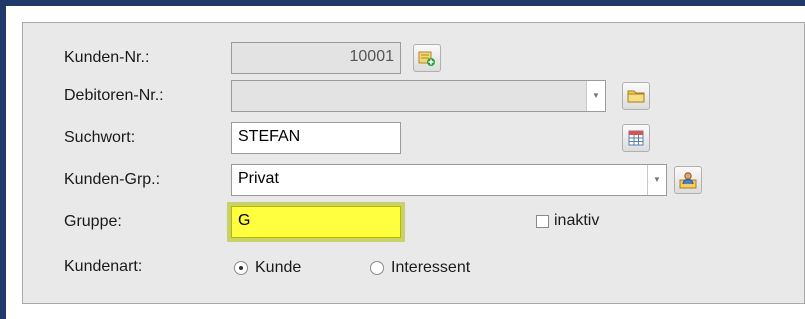 This screenshot has width=805, height=319. Describe the element at coordinates (241, 268) in the screenshot. I see `kundenart-radio-kunde` at that location.